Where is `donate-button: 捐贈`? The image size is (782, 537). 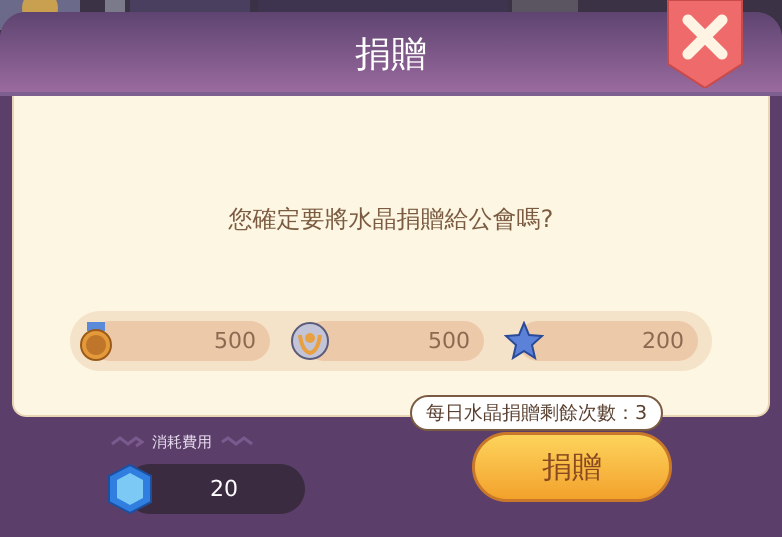 donate-button: 捐贈 is located at coordinates (572, 467).